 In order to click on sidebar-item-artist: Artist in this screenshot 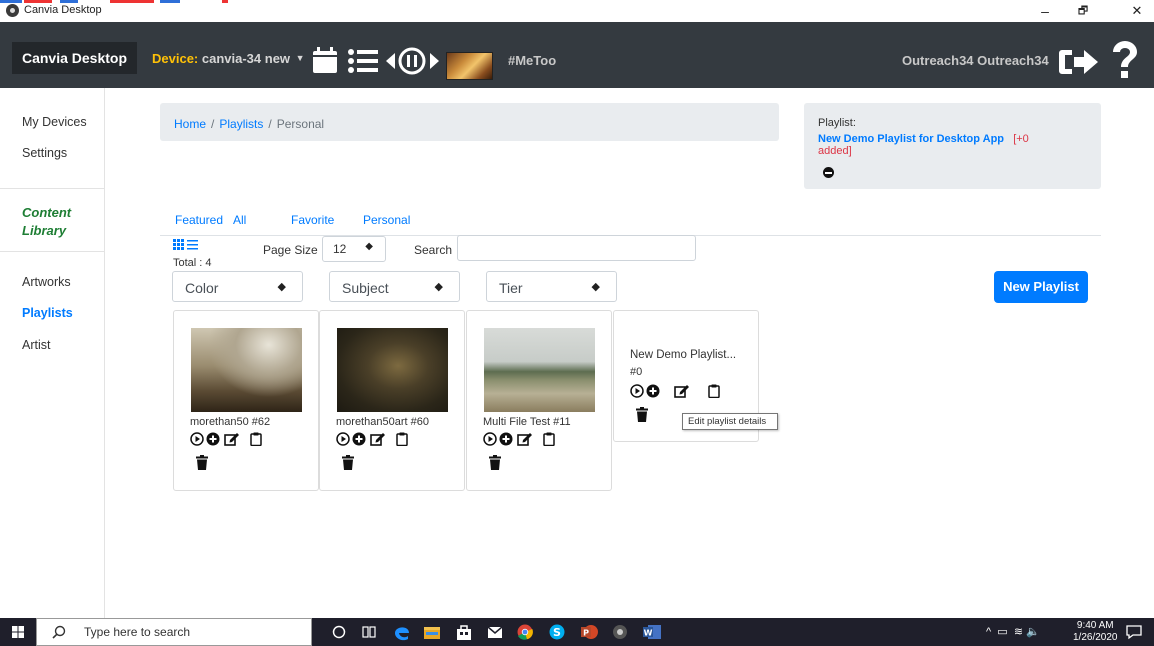, I will do `click(36, 345)`.